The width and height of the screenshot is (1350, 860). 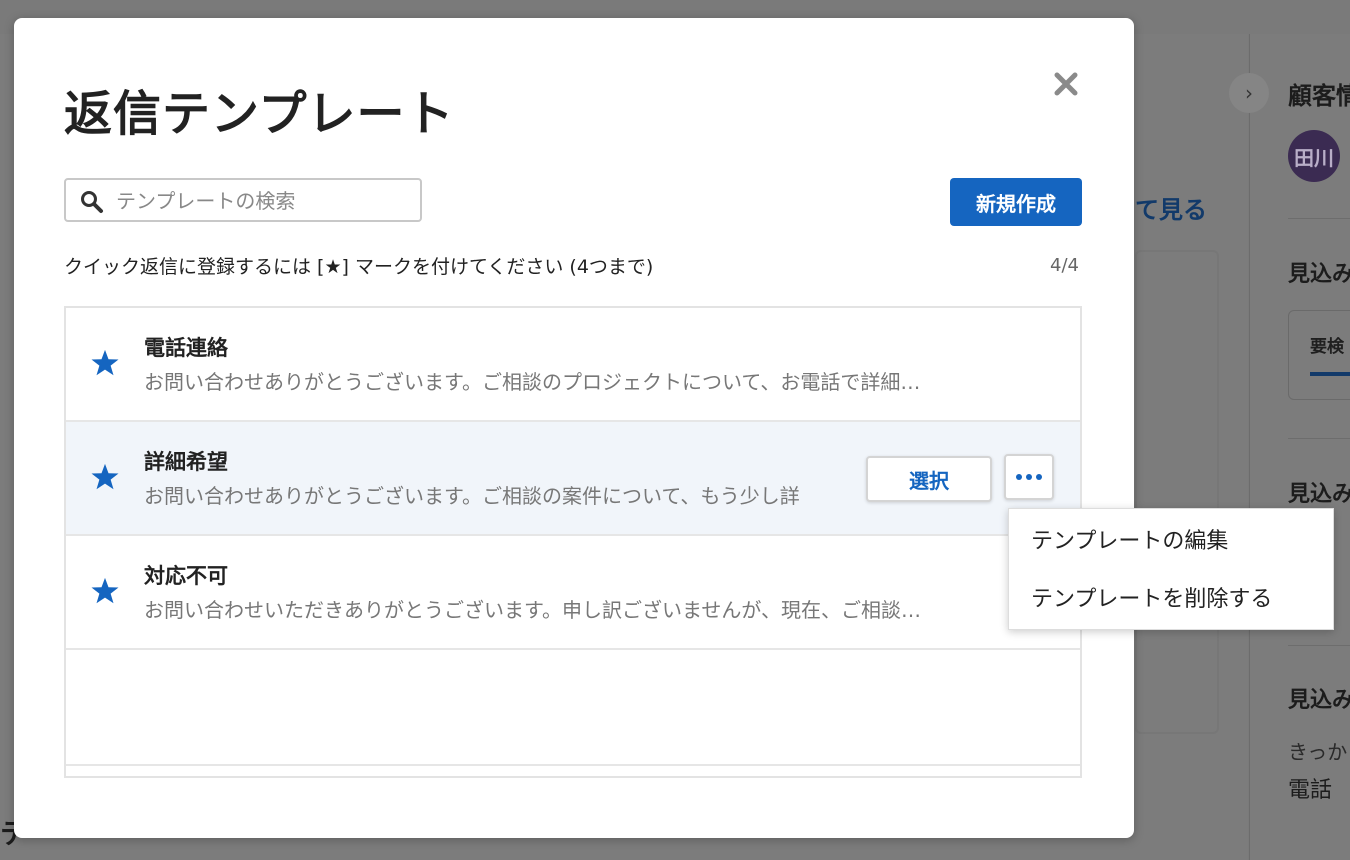 What do you see at coordinates (1016, 202) in the screenshot?
I see `new-template-button: 新規作成` at bounding box center [1016, 202].